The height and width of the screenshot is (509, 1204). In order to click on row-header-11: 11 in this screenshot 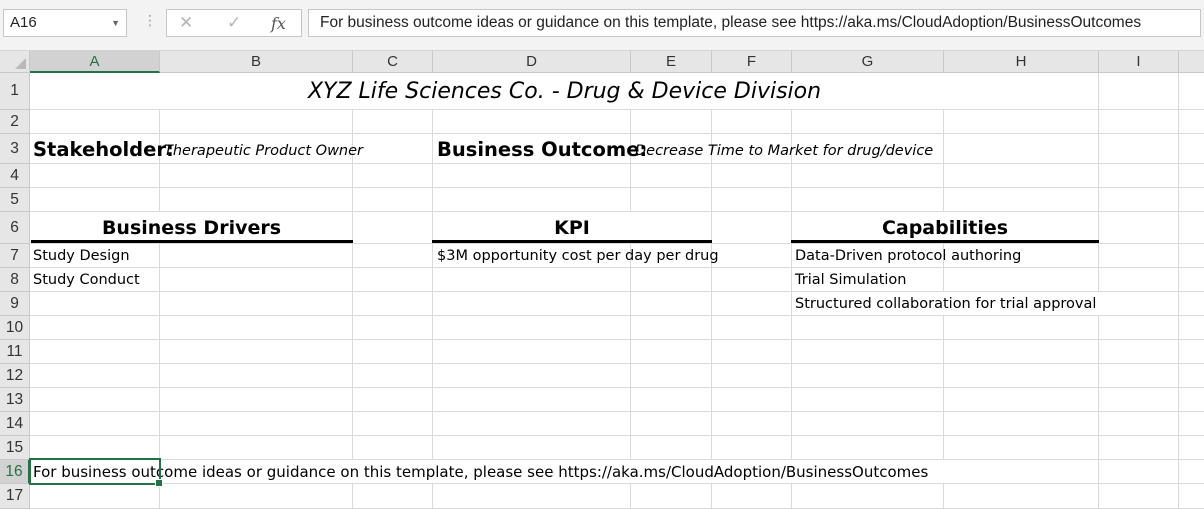, I will do `click(15, 352)`.